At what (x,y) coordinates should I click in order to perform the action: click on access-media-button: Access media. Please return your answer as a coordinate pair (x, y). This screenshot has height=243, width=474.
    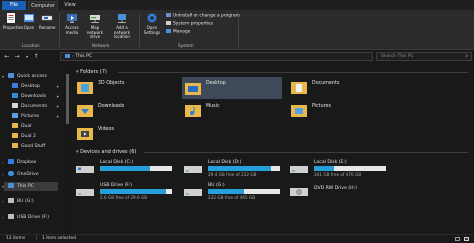
    Looking at the image, I should click on (72, 23).